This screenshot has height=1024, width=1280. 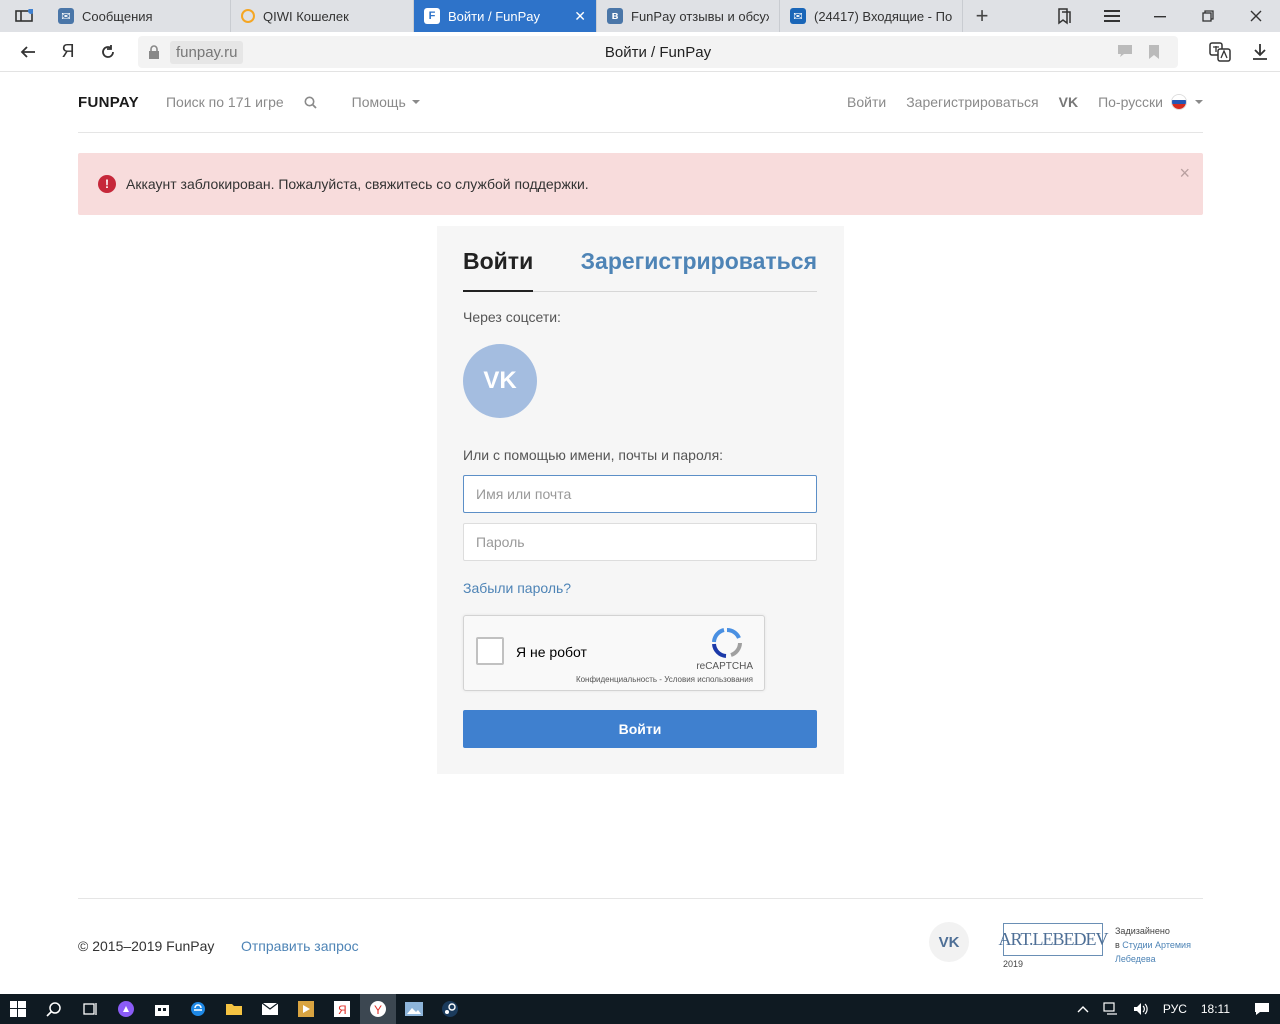 I want to click on steam-app, so click(x=450, y=1009).